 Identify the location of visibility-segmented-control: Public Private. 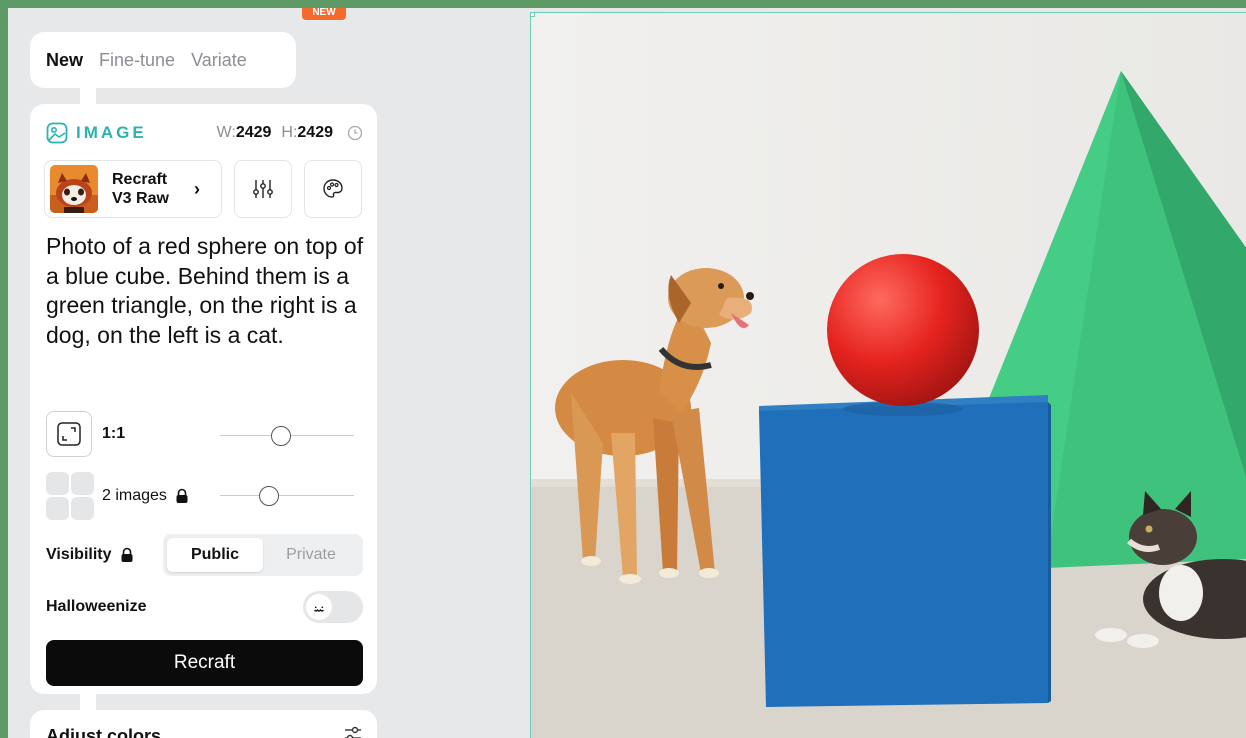
(263, 555).